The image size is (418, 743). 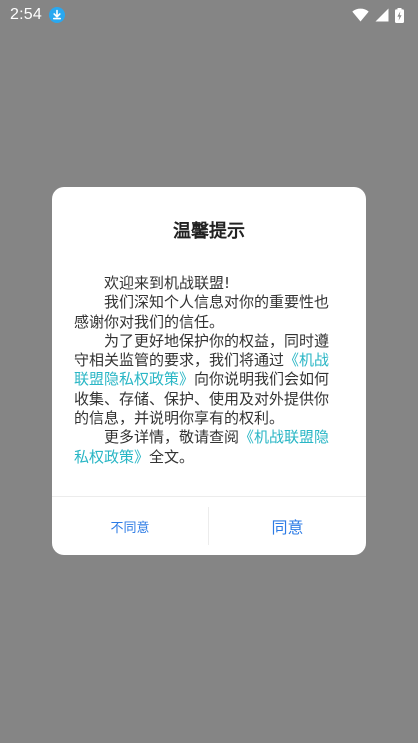 I want to click on status-right, so click(x=378, y=15).